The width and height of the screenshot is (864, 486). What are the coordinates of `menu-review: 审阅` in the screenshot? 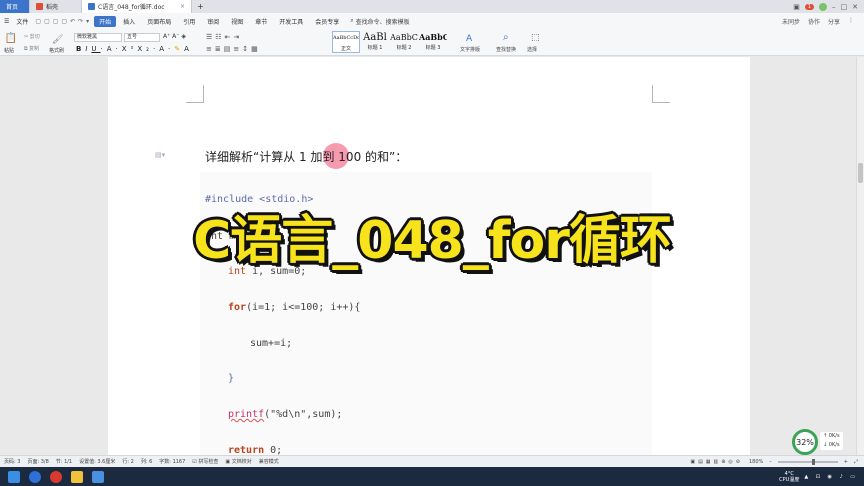 It's located at (213, 21).